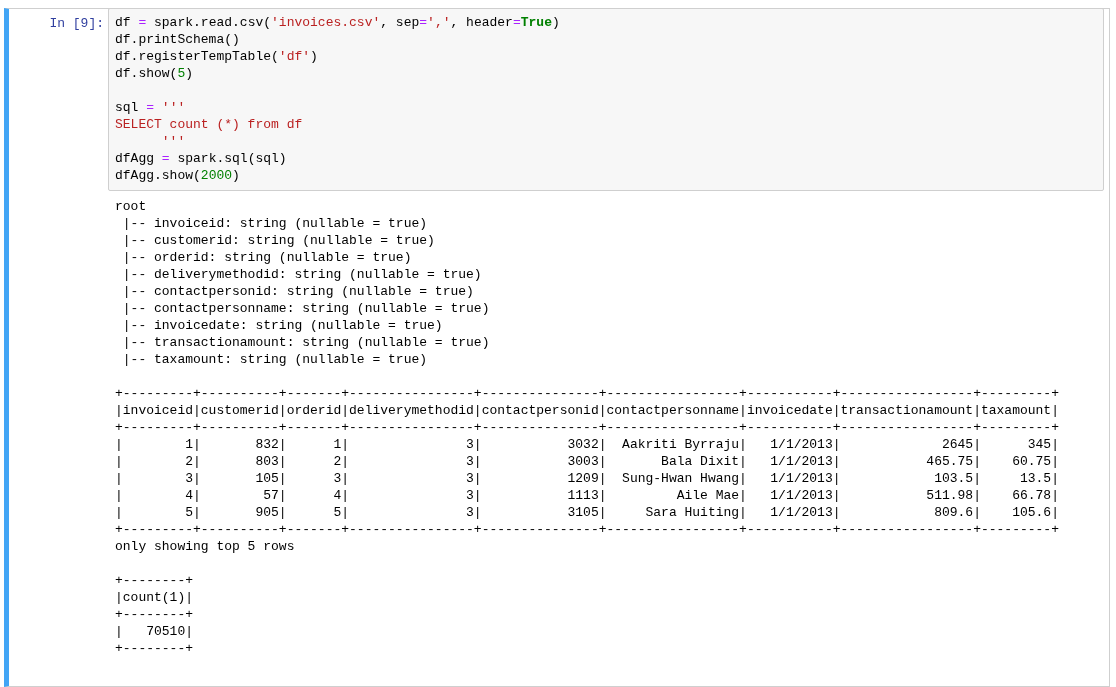 The image size is (1116, 687). What do you see at coordinates (278, 240) in the screenshot?
I see `output-line: |-- customerid: string (nullable = true)` at bounding box center [278, 240].